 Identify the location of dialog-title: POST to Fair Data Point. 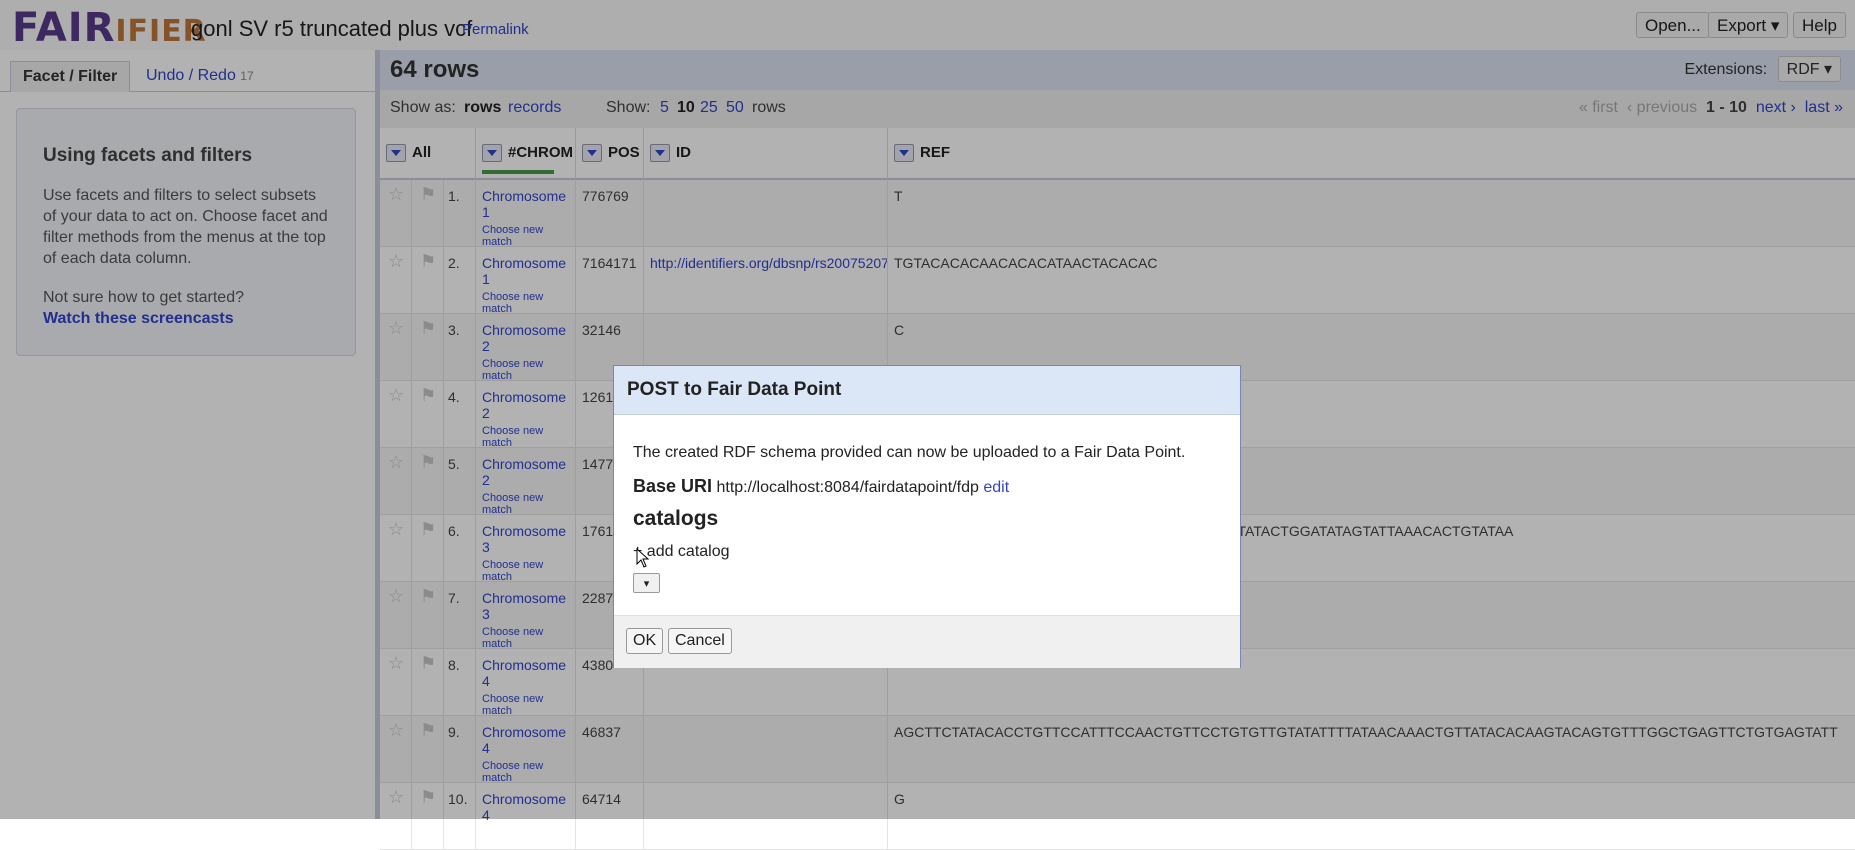
(734, 389).